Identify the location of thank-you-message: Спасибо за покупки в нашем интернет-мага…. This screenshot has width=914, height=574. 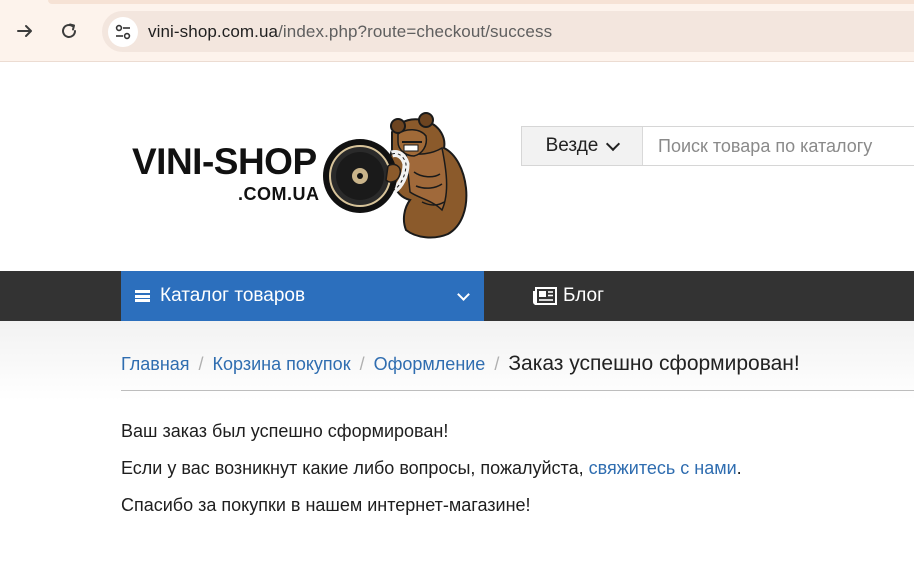
(326, 505).